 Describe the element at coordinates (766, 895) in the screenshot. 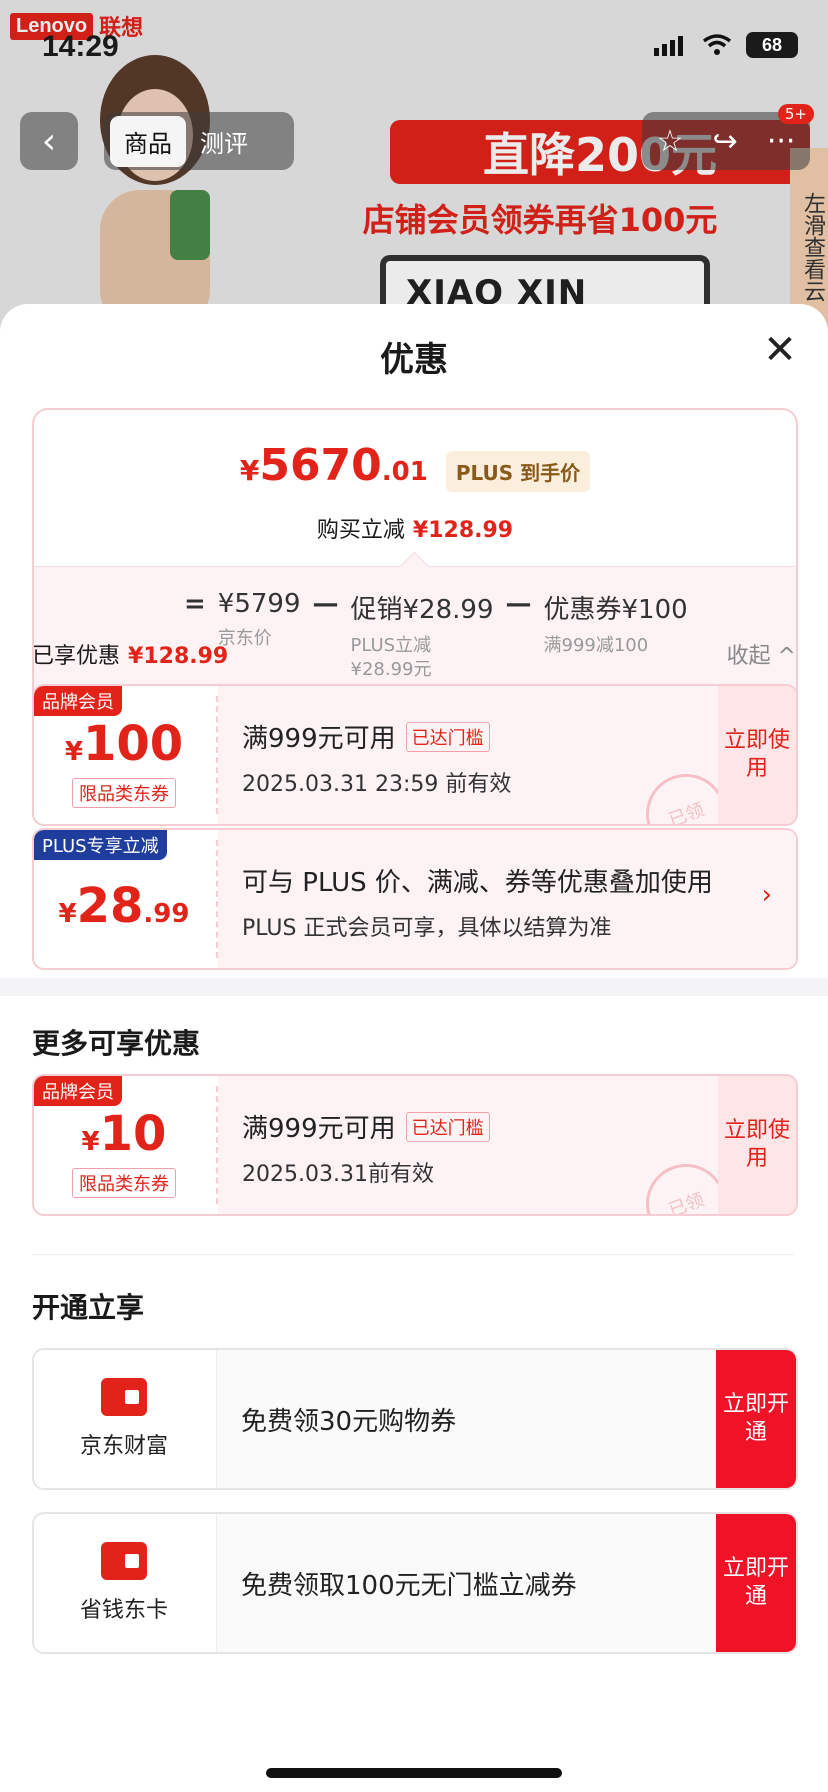

I see `chevron-right-icon: ›` at that location.